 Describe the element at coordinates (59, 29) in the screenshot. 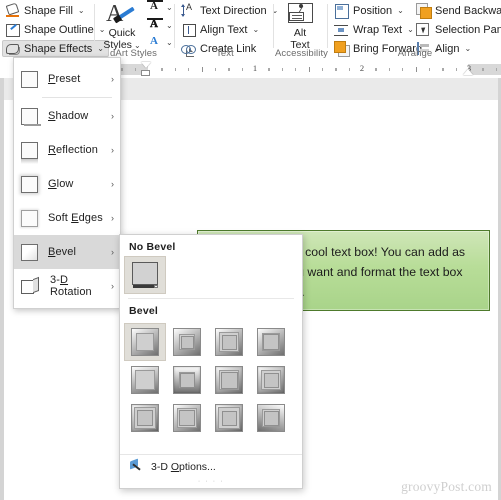

I see `shape-outline-label: Shape Outline` at that location.